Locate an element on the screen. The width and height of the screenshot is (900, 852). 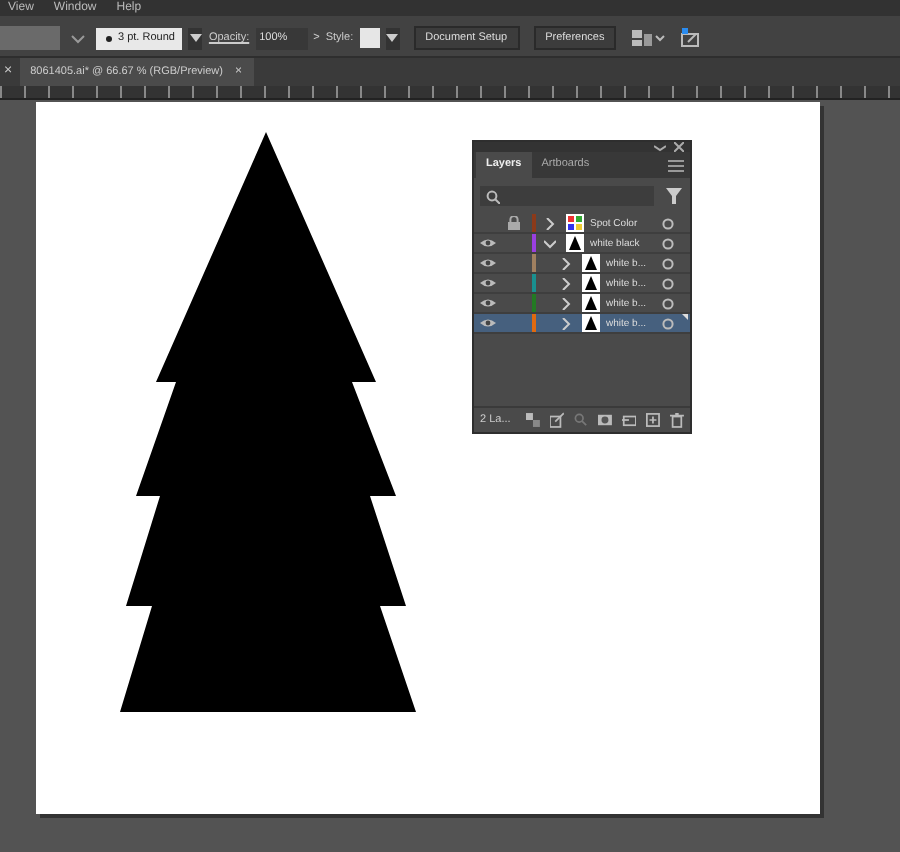
style-swatch is located at coordinates (369, 38).